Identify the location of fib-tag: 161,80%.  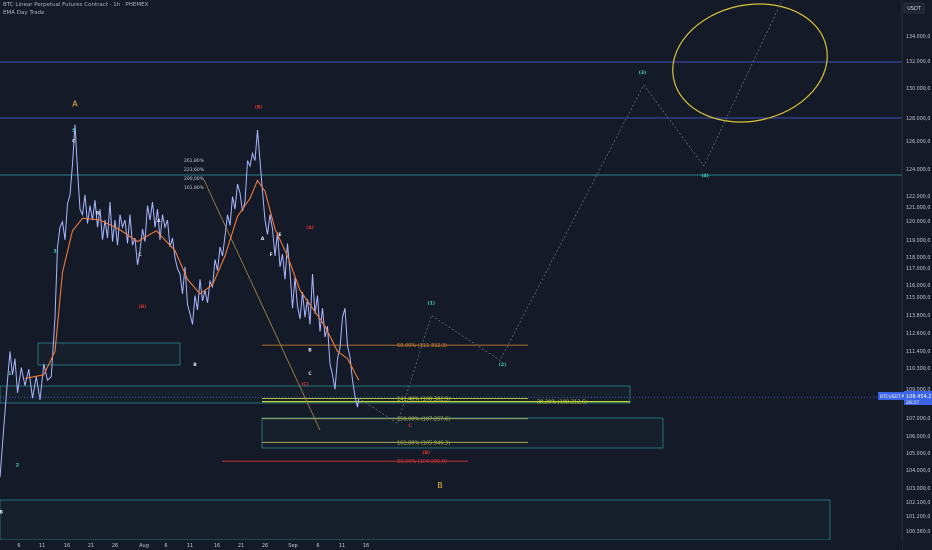
(194, 188).